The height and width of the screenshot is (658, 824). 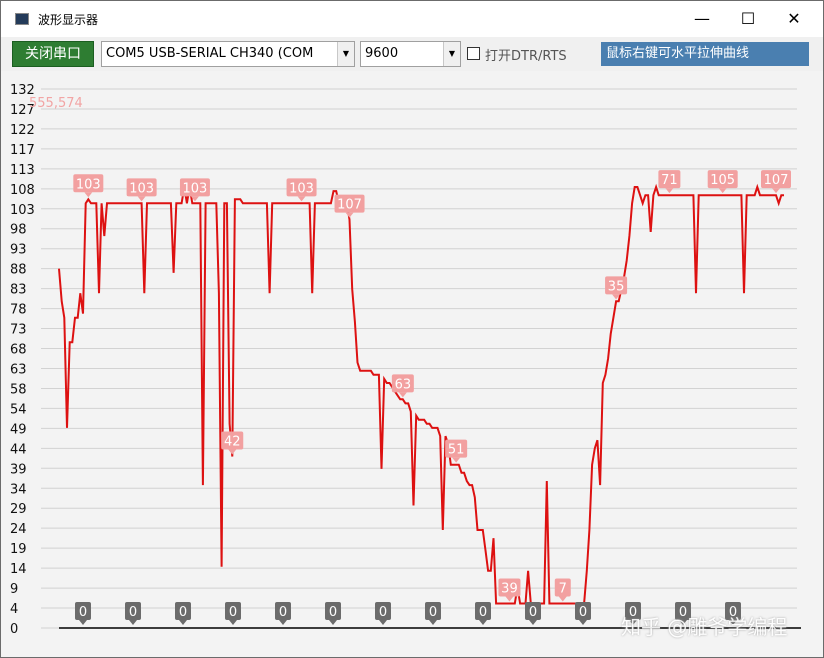 What do you see at coordinates (705, 54) in the screenshot?
I see `hint-banner: 鼠标右键可水平拉伸曲线` at bounding box center [705, 54].